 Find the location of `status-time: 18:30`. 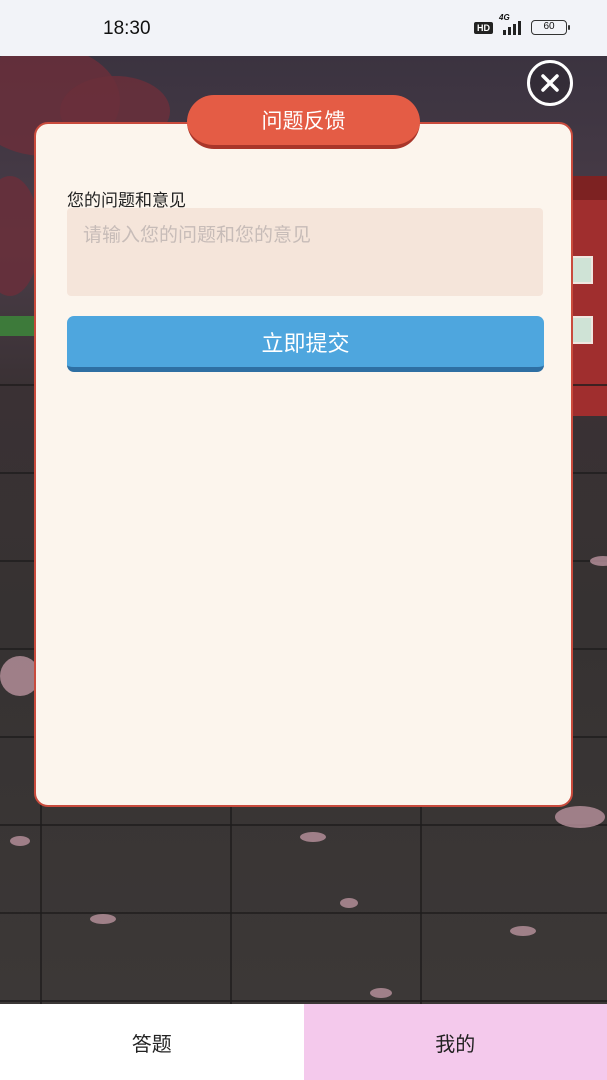

status-time: 18:30 is located at coordinates (127, 28).